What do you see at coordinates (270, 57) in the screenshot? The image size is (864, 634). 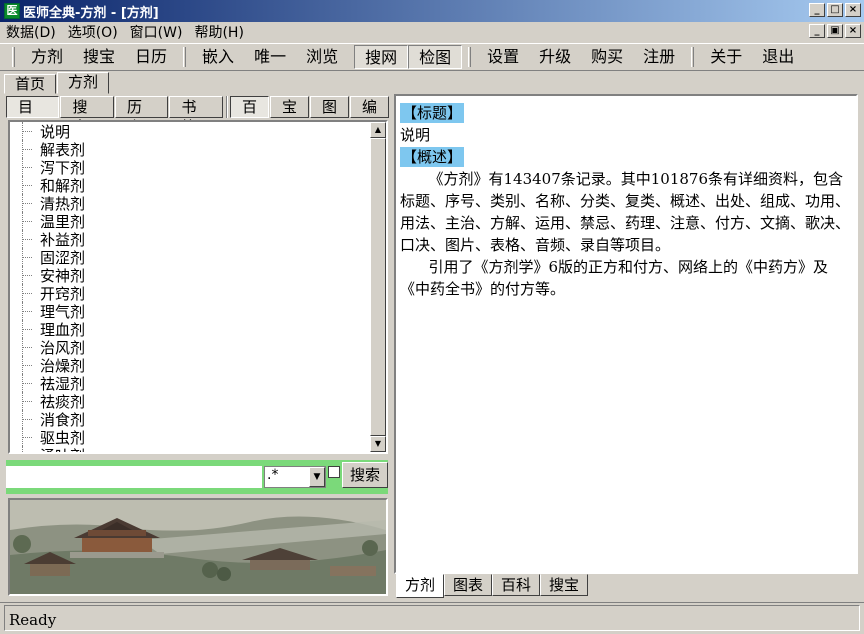 I see `unique-button: 唯一` at bounding box center [270, 57].